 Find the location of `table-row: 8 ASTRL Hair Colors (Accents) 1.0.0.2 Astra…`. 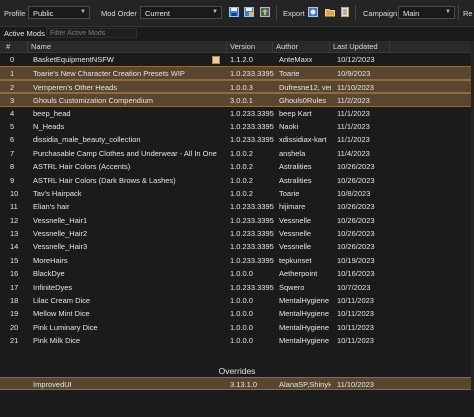

table-row: 8 ASTRL Hair Colors (Accents) 1.0.0.2 Astra… is located at coordinates (237, 167).